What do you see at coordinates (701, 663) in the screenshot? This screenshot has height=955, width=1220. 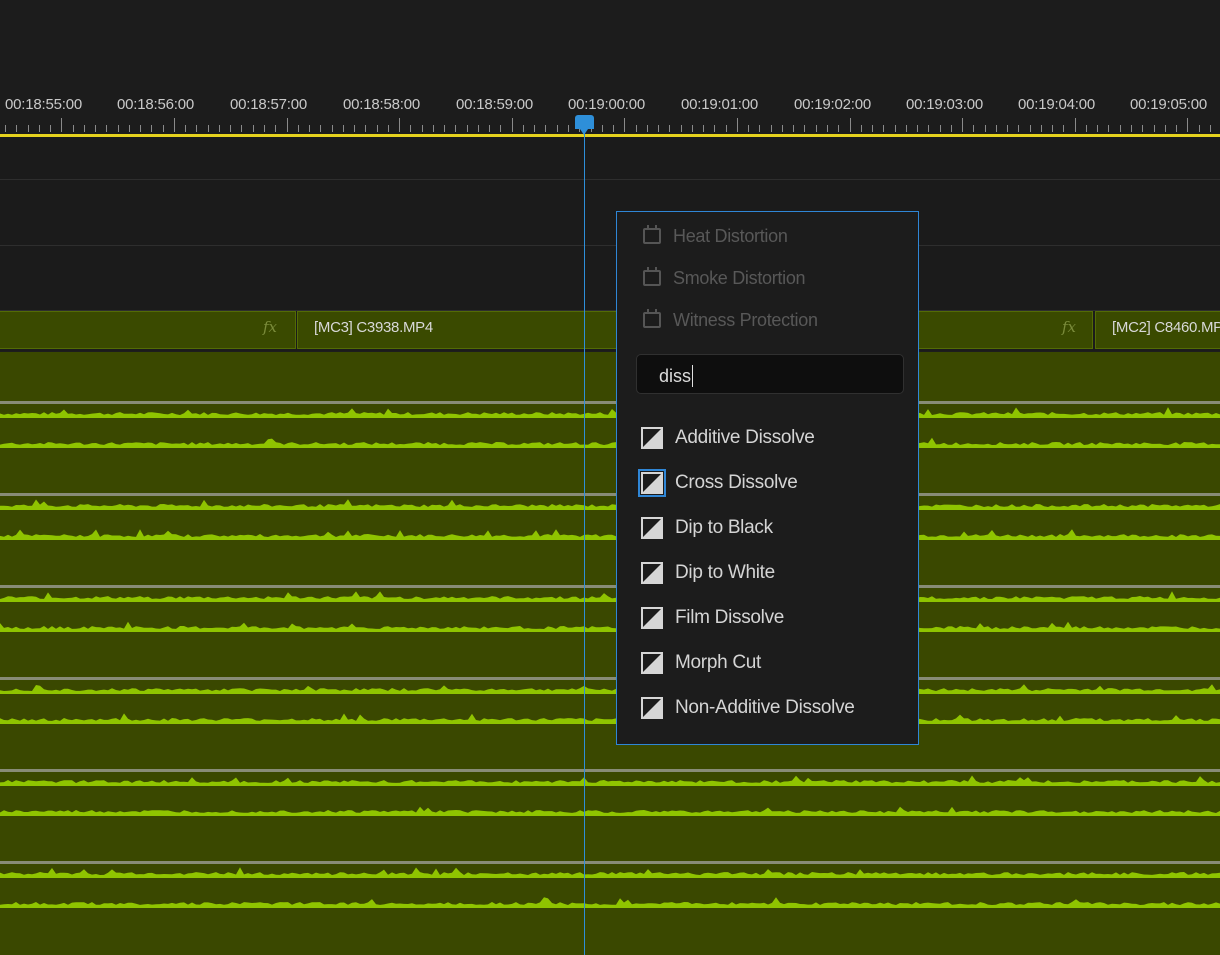 I see `transition-item-morph-cut: Morph Cut` at bounding box center [701, 663].